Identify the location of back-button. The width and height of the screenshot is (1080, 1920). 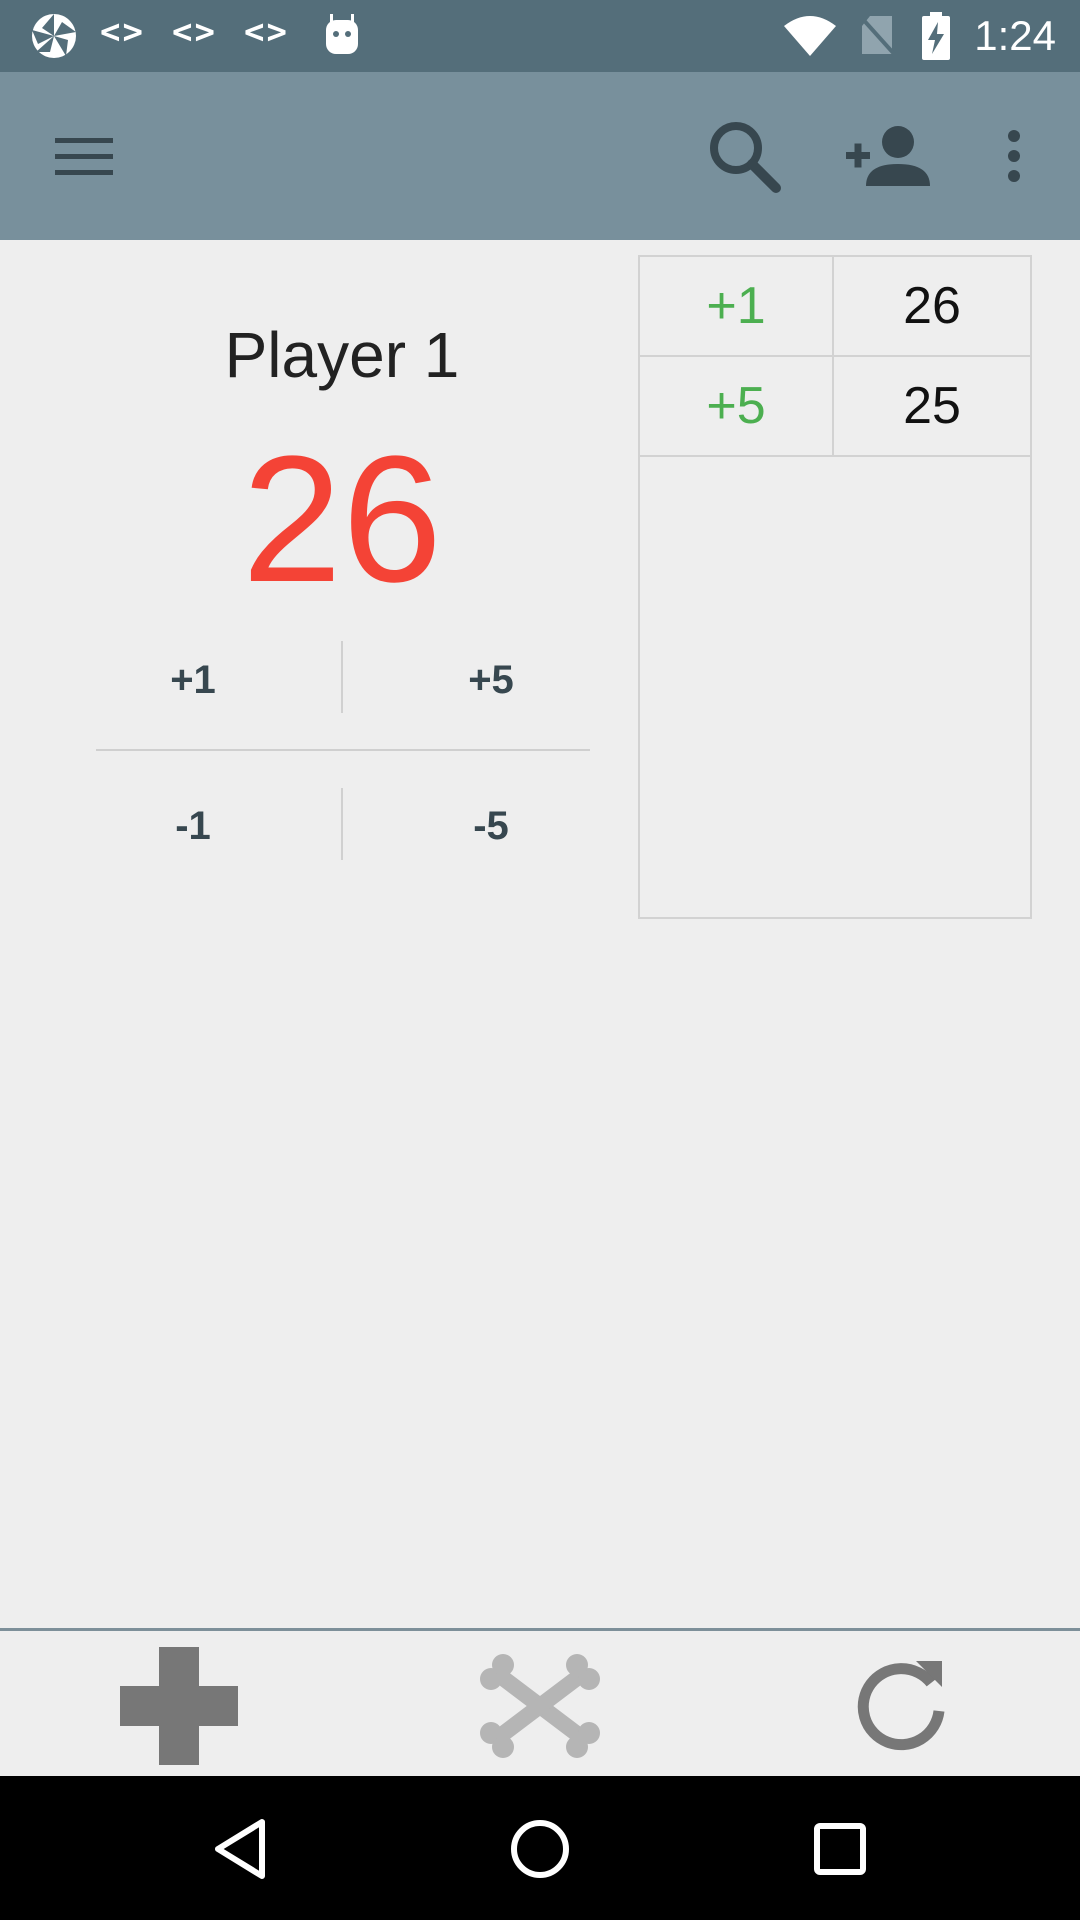
(241, 1849).